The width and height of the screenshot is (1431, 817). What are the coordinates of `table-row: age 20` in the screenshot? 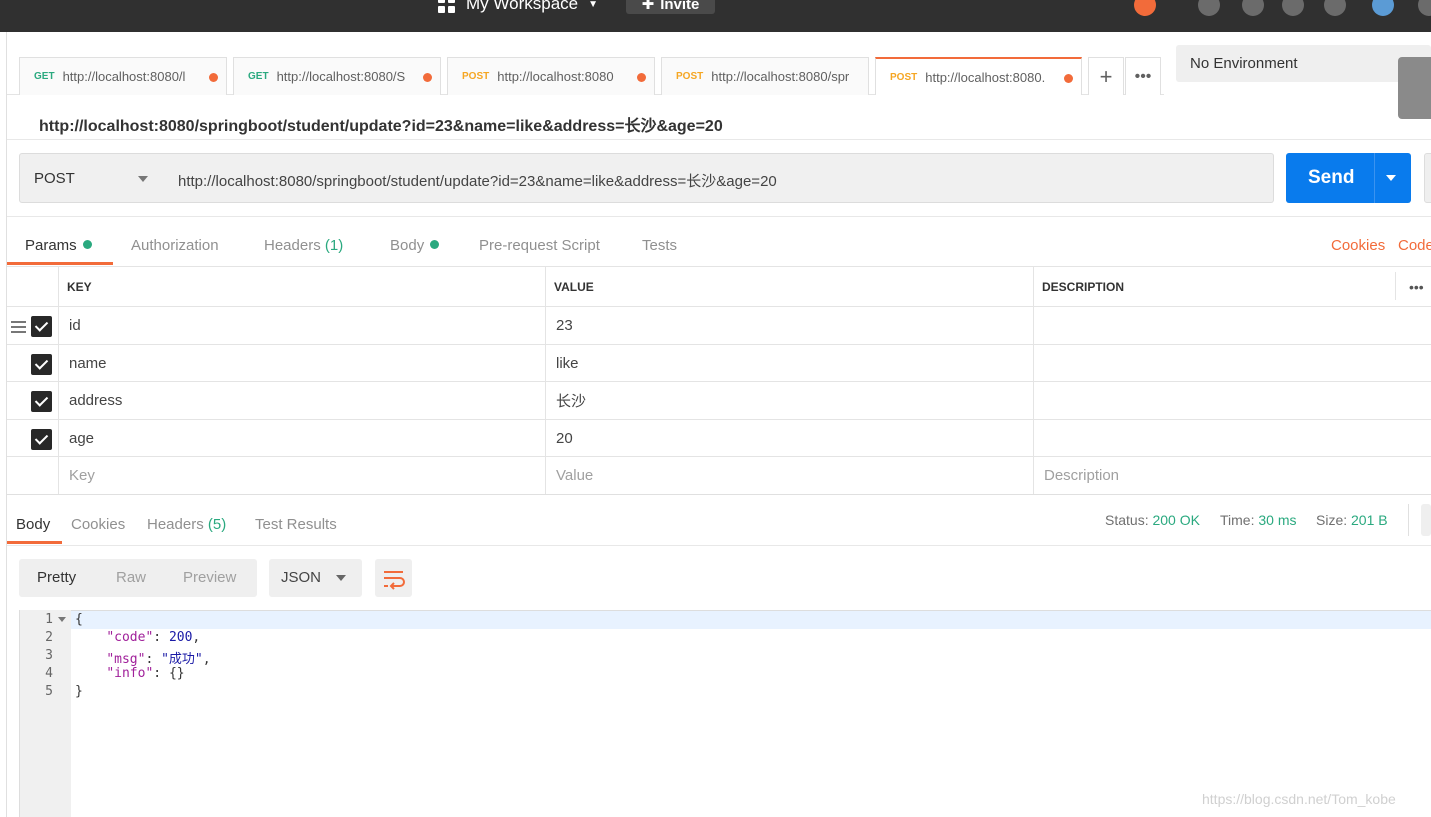 It's located at (719, 437).